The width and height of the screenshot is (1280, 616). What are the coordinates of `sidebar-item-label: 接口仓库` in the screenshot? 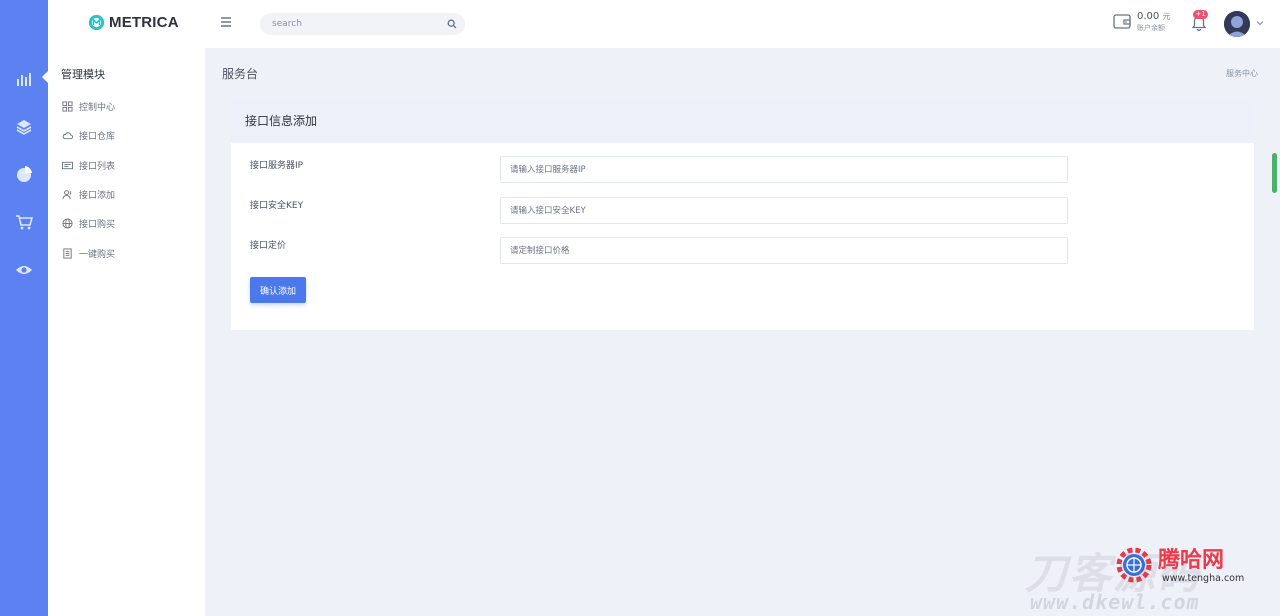 It's located at (97, 137).